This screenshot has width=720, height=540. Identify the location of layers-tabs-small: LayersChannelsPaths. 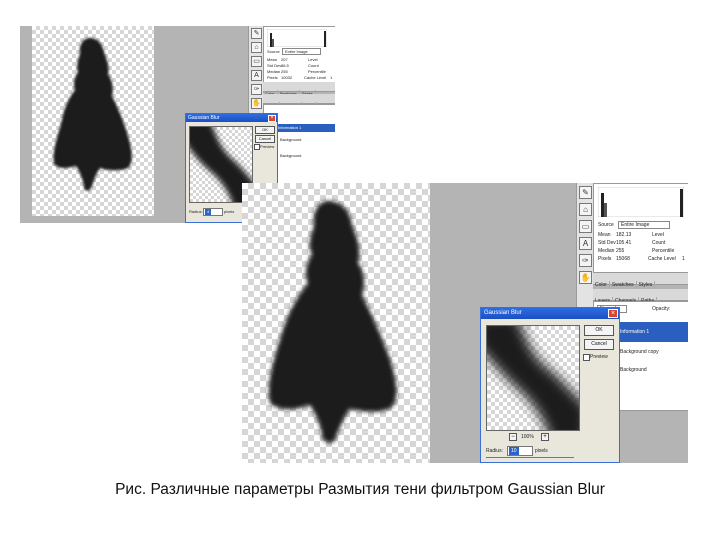
(299, 101).